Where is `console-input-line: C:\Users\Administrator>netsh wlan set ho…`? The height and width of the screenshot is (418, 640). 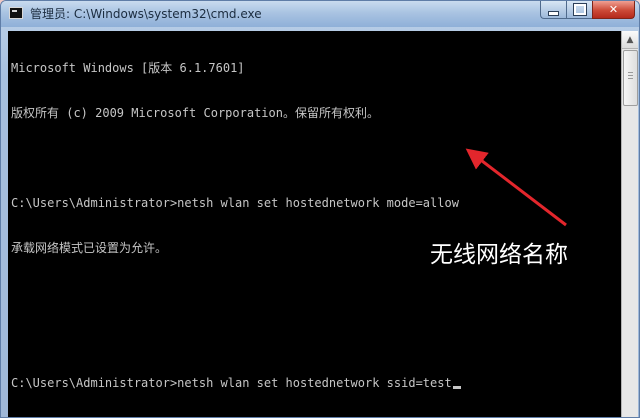 console-input-line: C:\Users\Administrator>netsh wlan set ho… is located at coordinates (236, 383).